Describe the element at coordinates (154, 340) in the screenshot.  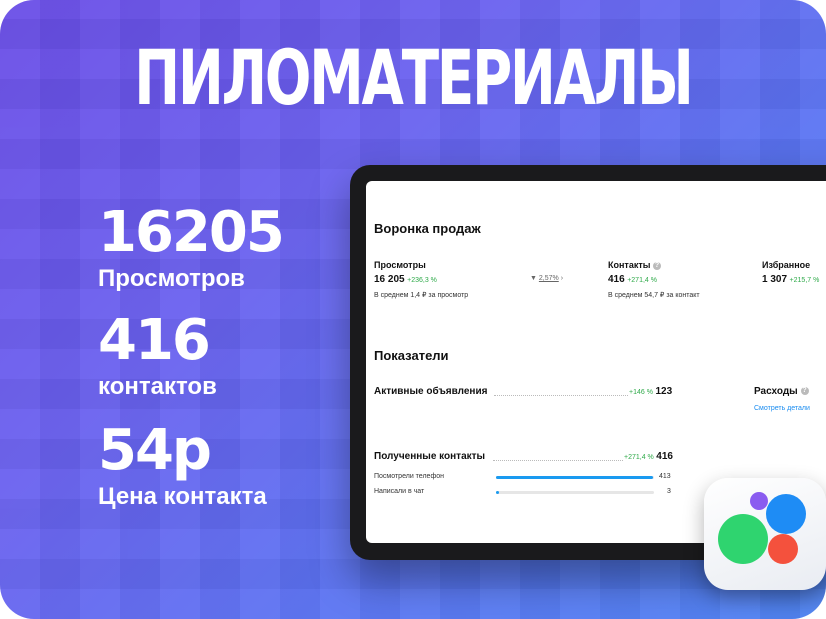
I see `stat-contacts-value: 416` at that location.